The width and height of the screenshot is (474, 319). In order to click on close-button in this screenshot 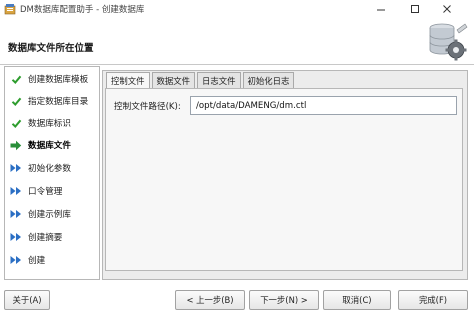, I will do `click(447, 9)`.